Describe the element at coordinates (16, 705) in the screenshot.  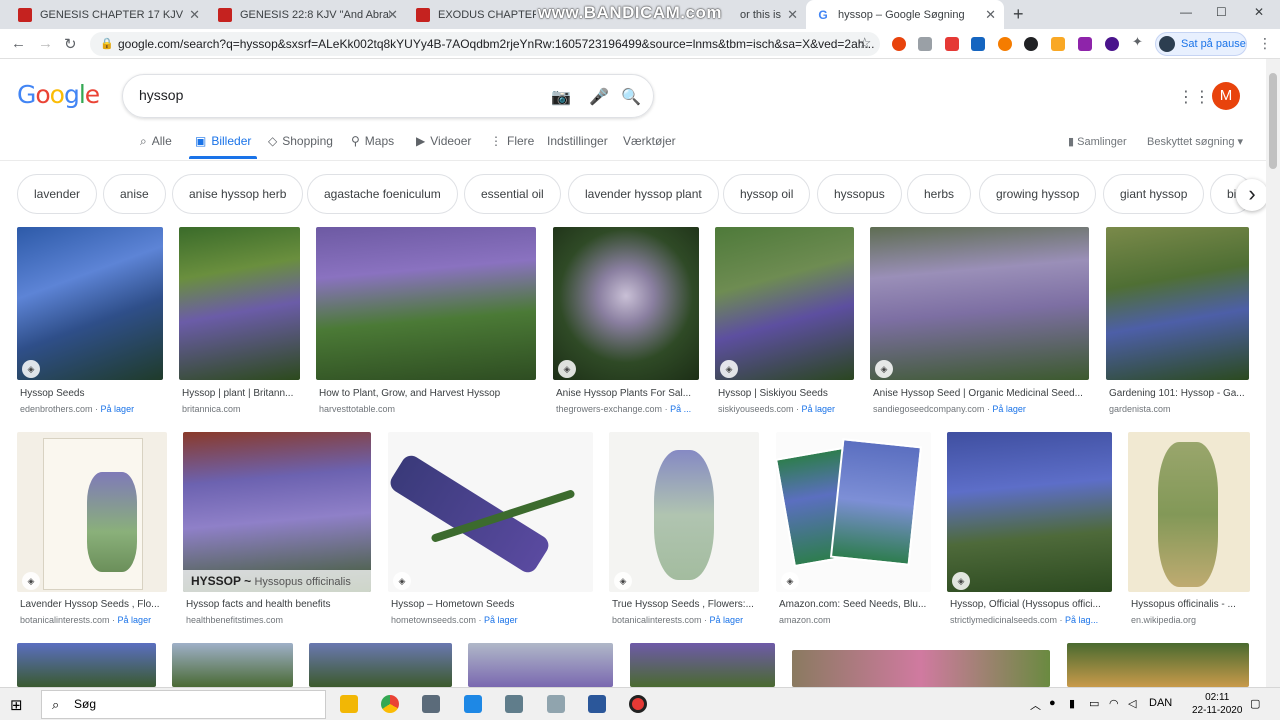
I see `windows-start-icon: ⊞` at that location.